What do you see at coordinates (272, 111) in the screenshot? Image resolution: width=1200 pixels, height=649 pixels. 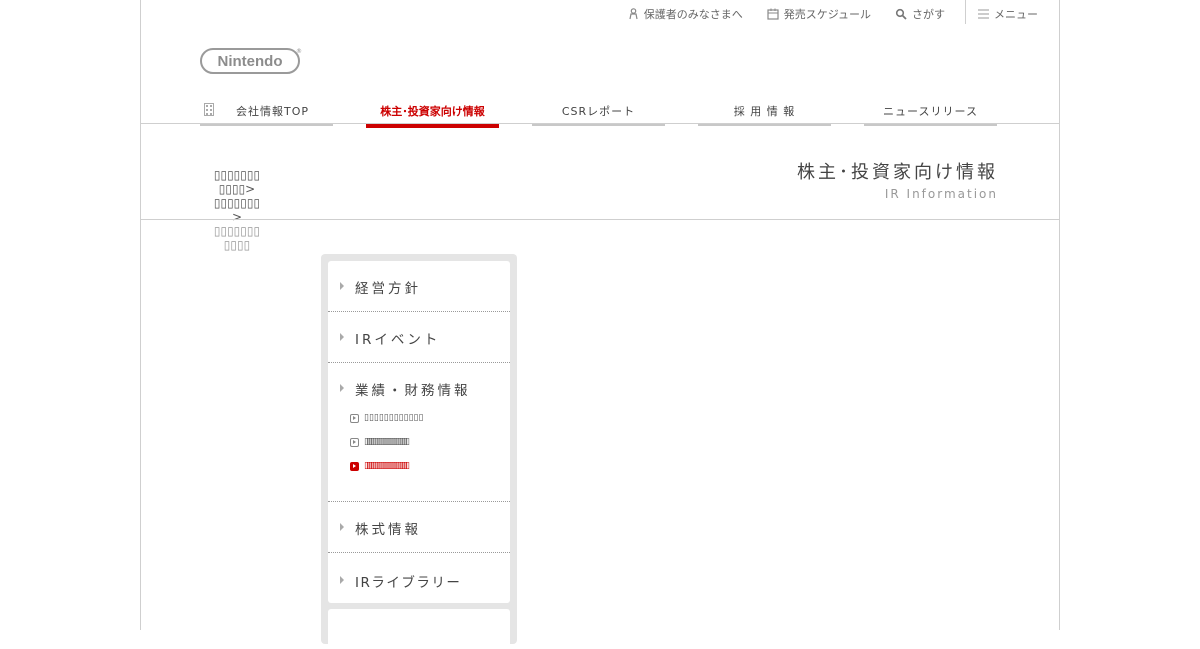 I see `tab-label: 会社情報TOP` at bounding box center [272, 111].